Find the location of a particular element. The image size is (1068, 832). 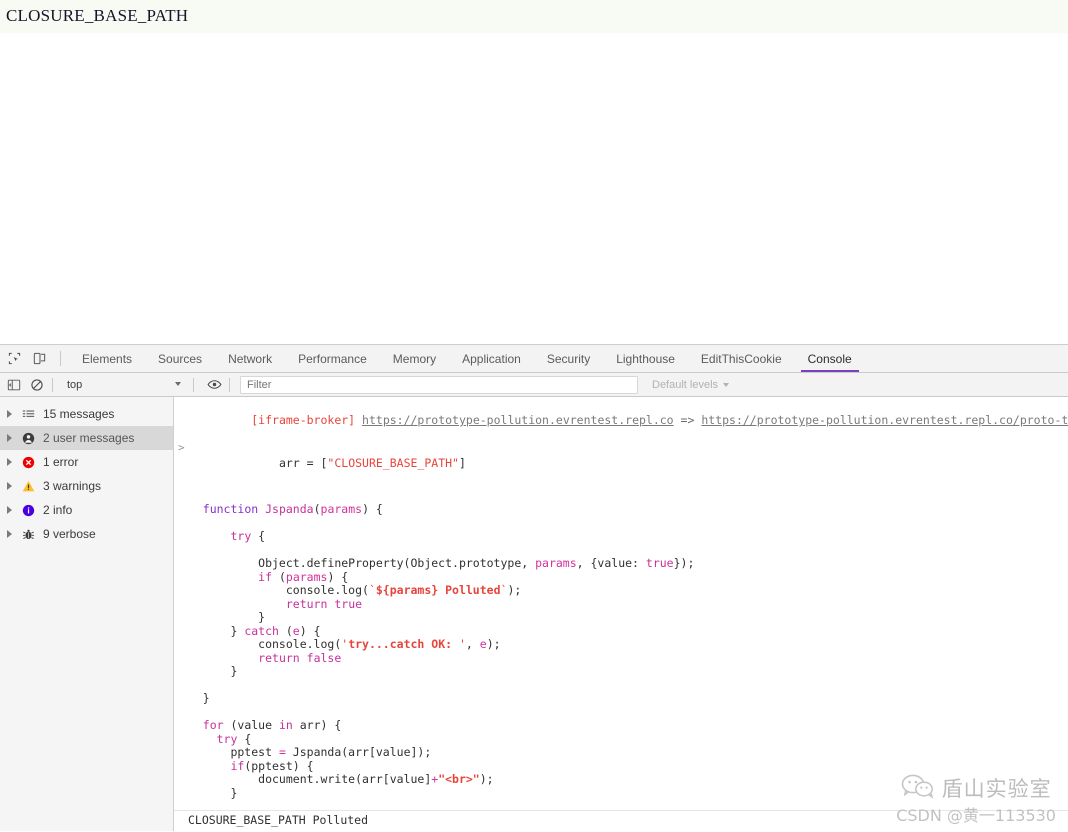

tab-performance: Performance is located at coordinates (332, 358).